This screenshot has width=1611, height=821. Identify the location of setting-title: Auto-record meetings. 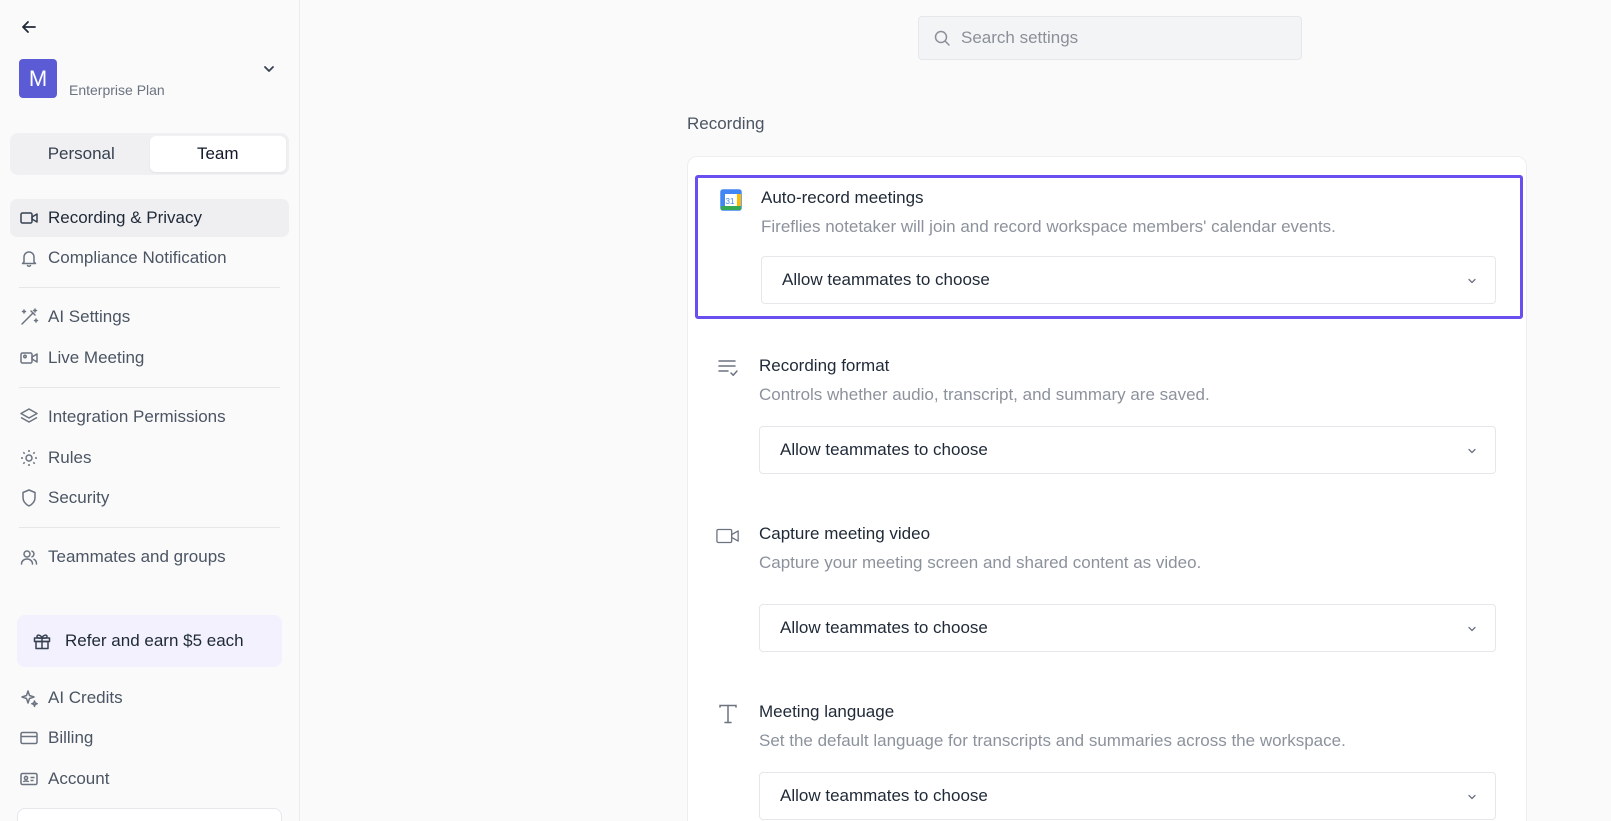
(842, 197).